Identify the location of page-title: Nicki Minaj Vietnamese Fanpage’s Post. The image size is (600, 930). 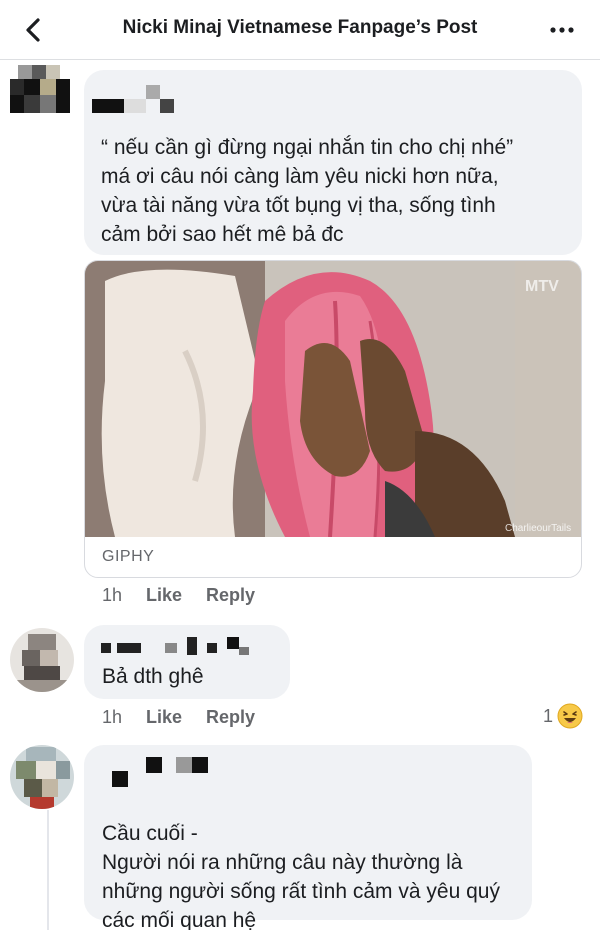
(300, 27).